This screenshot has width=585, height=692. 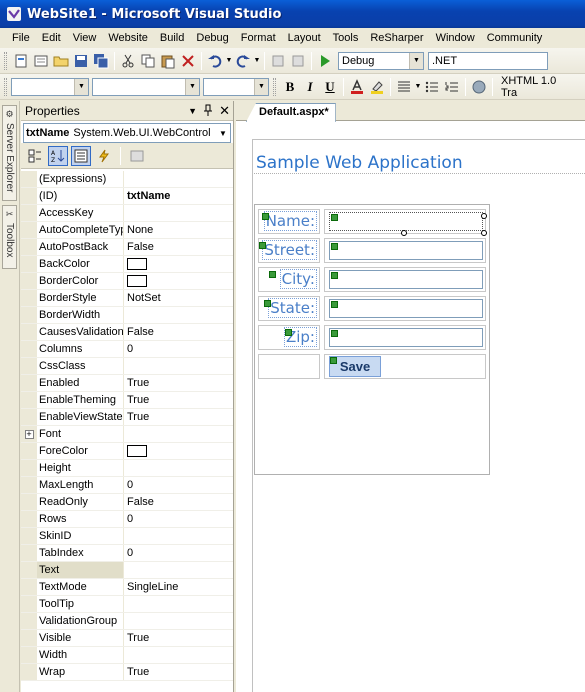 What do you see at coordinates (208, 111) in the screenshot?
I see `auto-hide-pin-icon` at bounding box center [208, 111].